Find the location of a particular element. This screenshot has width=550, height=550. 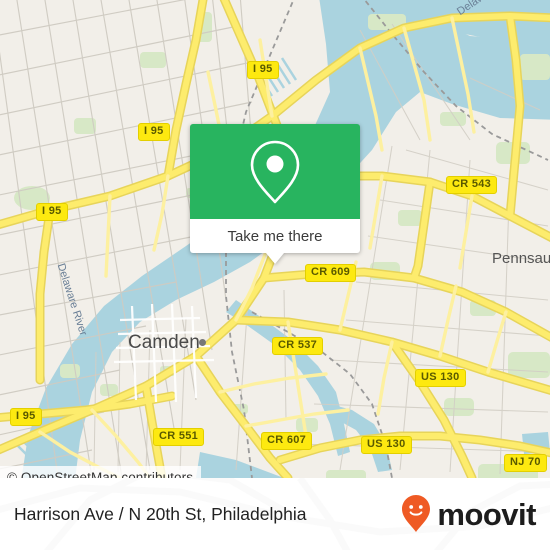

popup-header is located at coordinates (275, 171).